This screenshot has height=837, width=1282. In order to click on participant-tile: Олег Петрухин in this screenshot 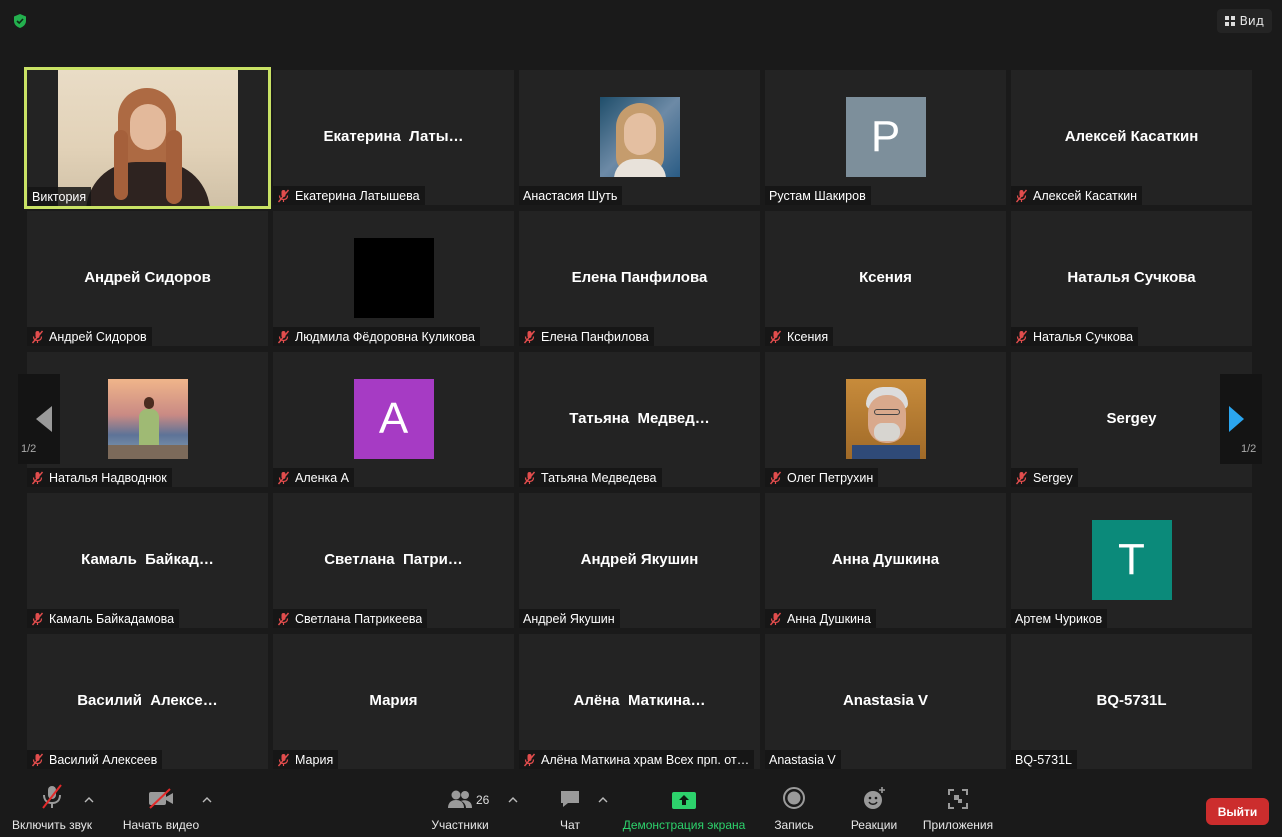, I will do `click(885, 419)`.